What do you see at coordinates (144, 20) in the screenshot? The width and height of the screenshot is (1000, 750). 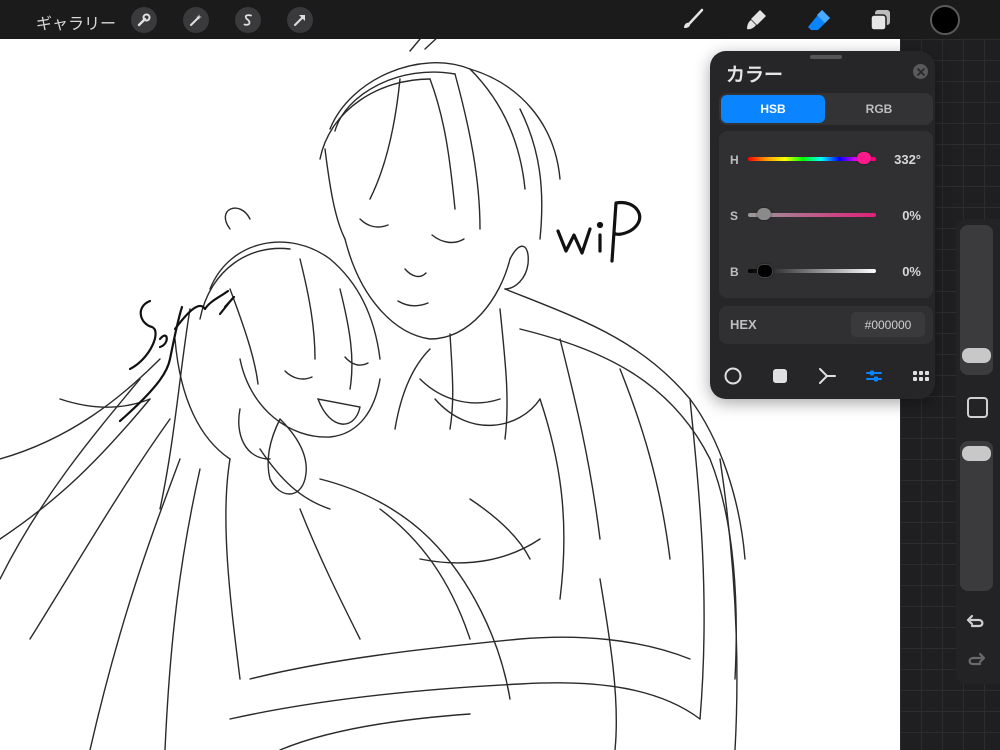 I see `wrench-icon` at bounding box center [144, 20].